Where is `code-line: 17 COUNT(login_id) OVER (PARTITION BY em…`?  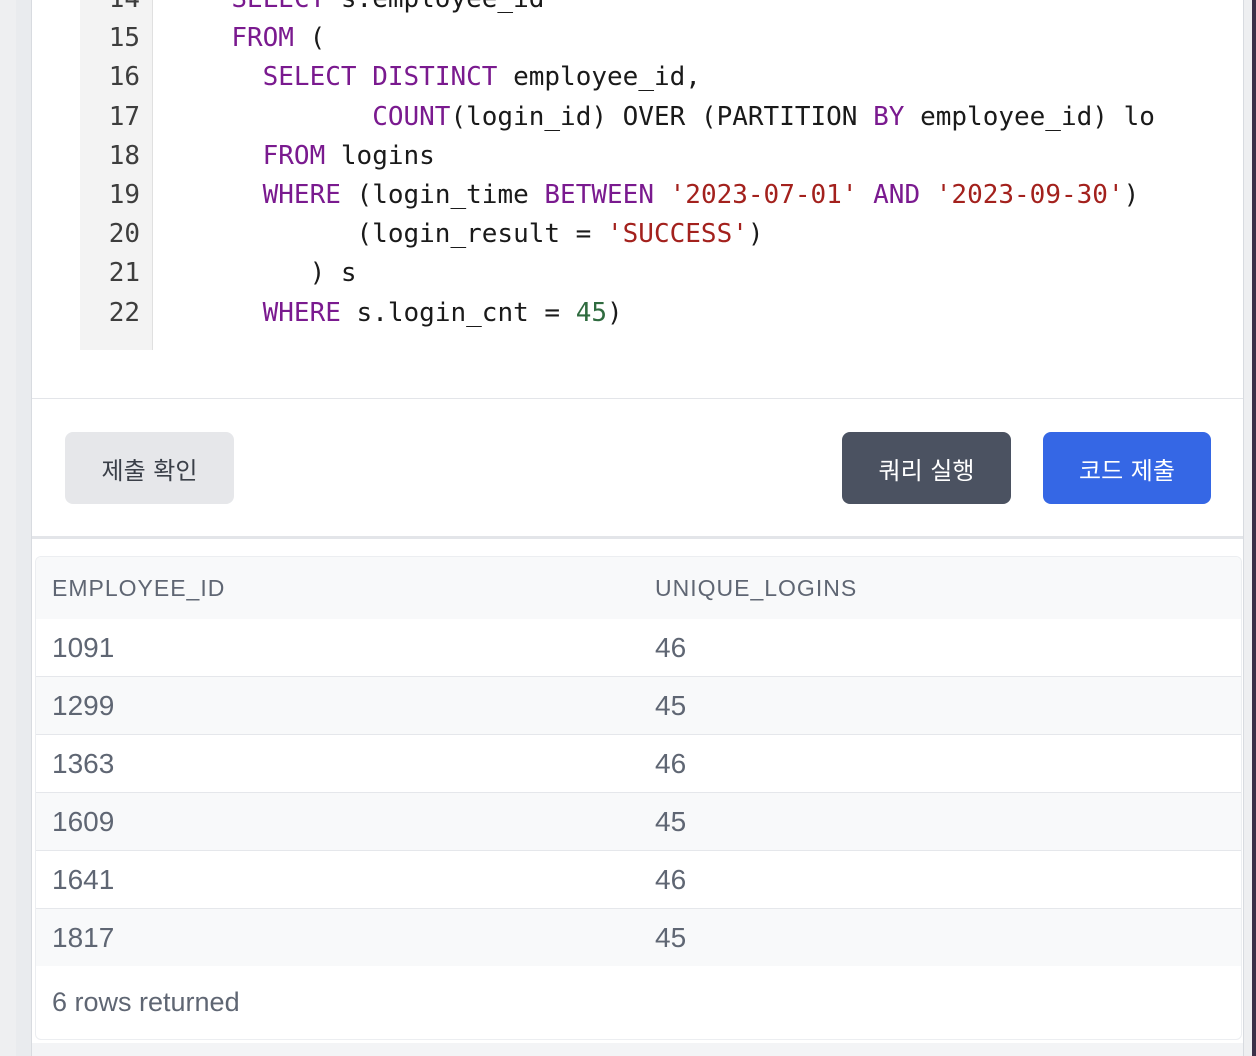 code-line: 17 COUNT(login_id) OVER (PARTITION BY em… is located at coordinates (660, 117).